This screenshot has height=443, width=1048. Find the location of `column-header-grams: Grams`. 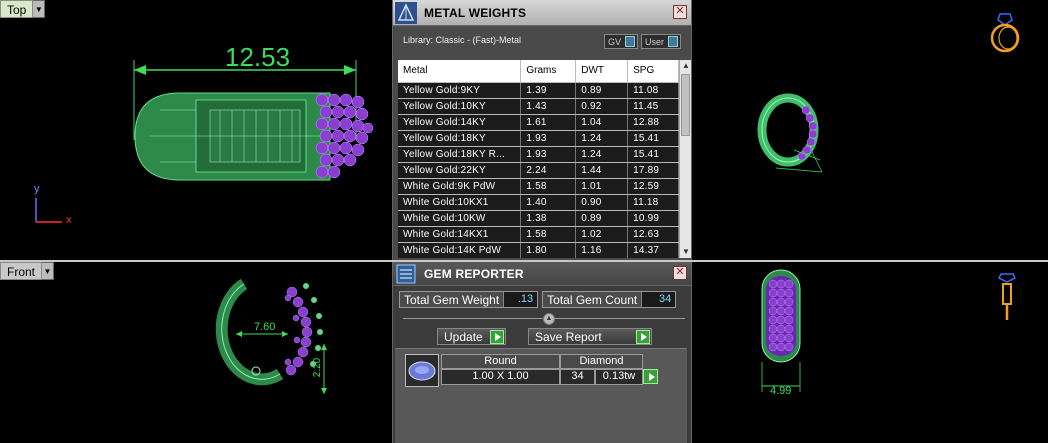

column-header-grams: Grams is located at coordinates (548, 71).